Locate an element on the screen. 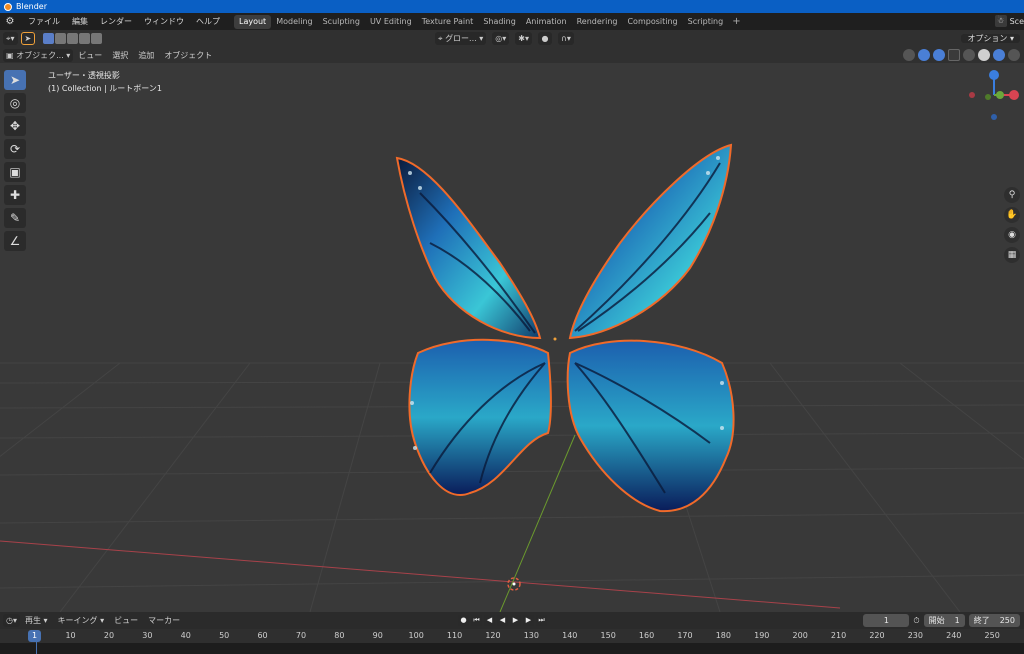  blender-menu-icon: ⚙ is located at coordinates (10, 22).